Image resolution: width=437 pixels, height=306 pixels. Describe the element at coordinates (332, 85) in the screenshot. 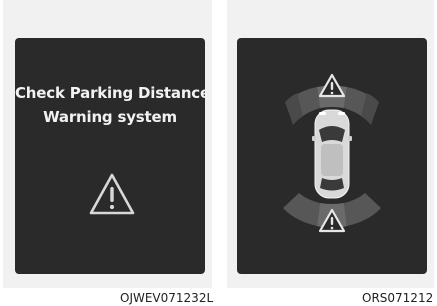

I see `front-warning-triangle-icon` at that location.